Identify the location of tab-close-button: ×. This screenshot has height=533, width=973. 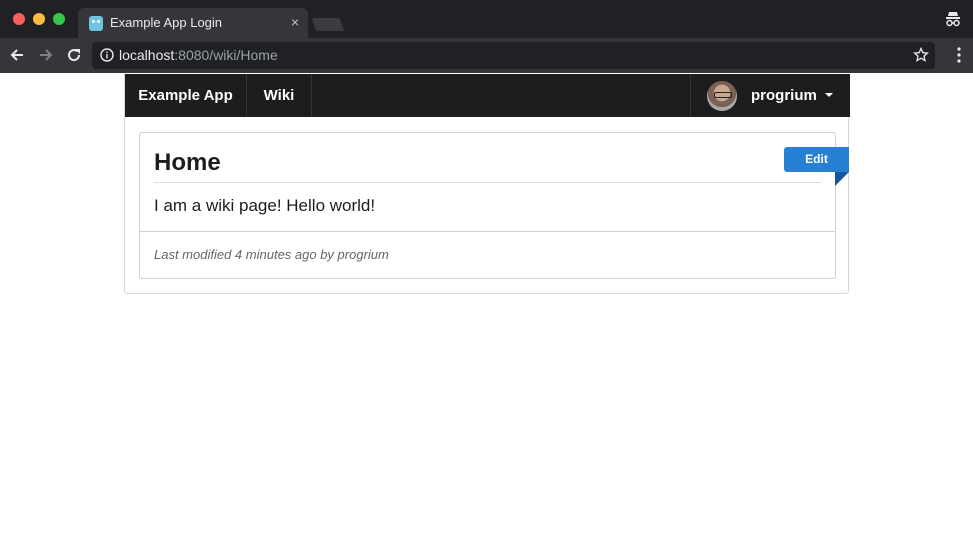
(295, 22).